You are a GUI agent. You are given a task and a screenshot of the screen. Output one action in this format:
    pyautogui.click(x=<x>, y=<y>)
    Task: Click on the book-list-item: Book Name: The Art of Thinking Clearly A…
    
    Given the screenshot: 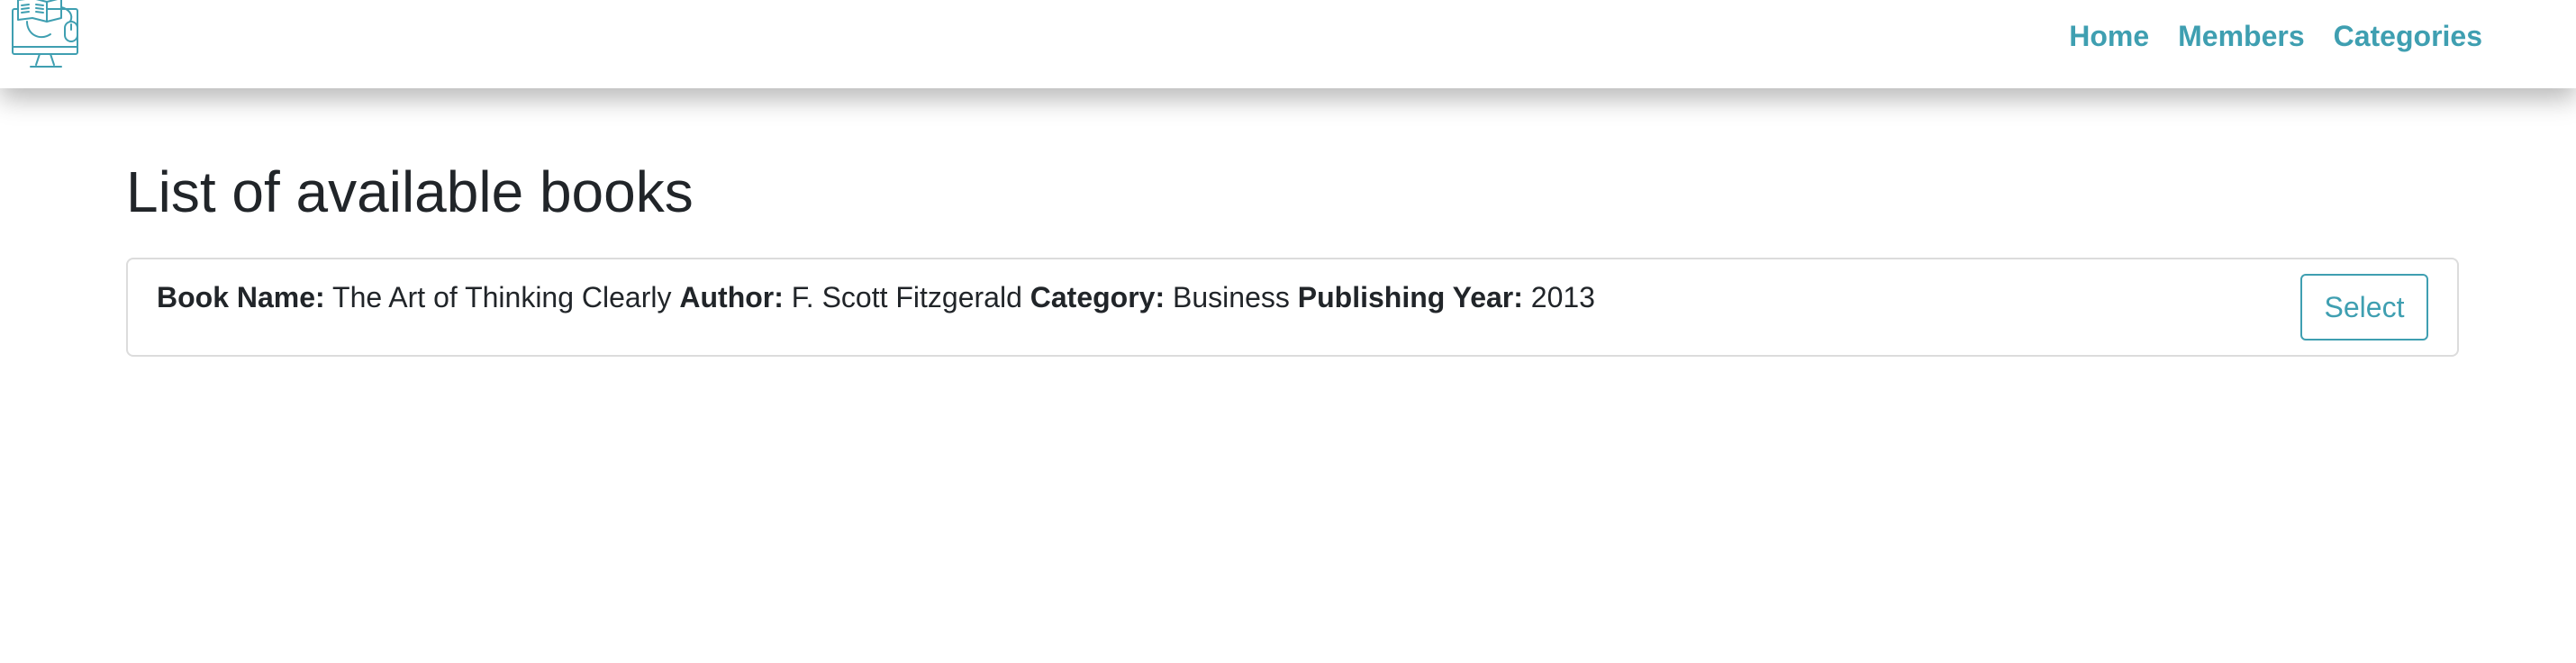 What is the action you would take?
    pyautogui.click(x=1292, y=307)
    